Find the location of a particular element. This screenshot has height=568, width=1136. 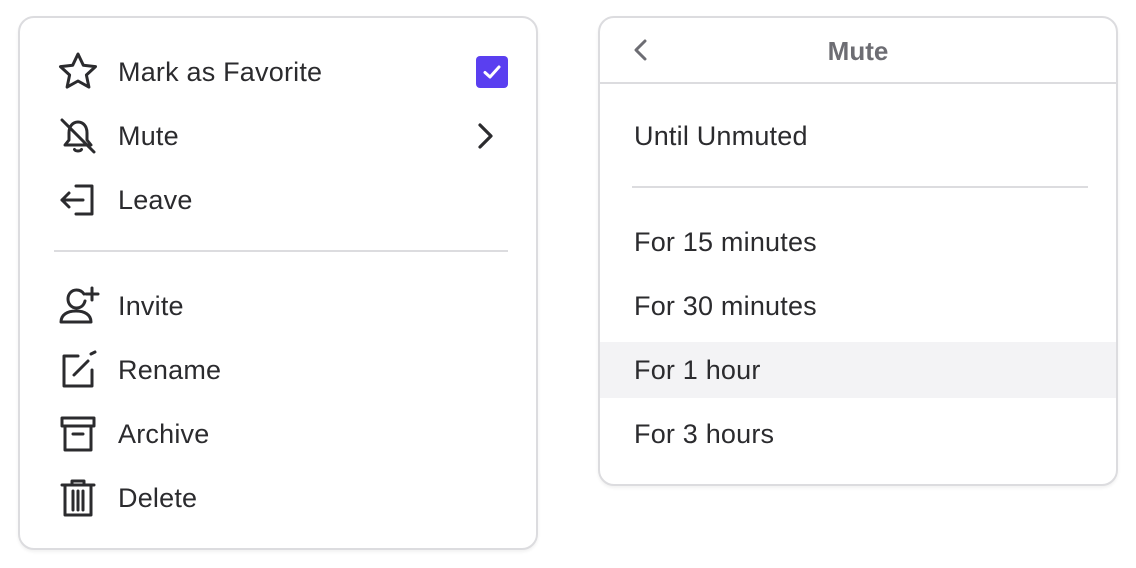

favorite-checkbox is located at coordinates (492, 72).